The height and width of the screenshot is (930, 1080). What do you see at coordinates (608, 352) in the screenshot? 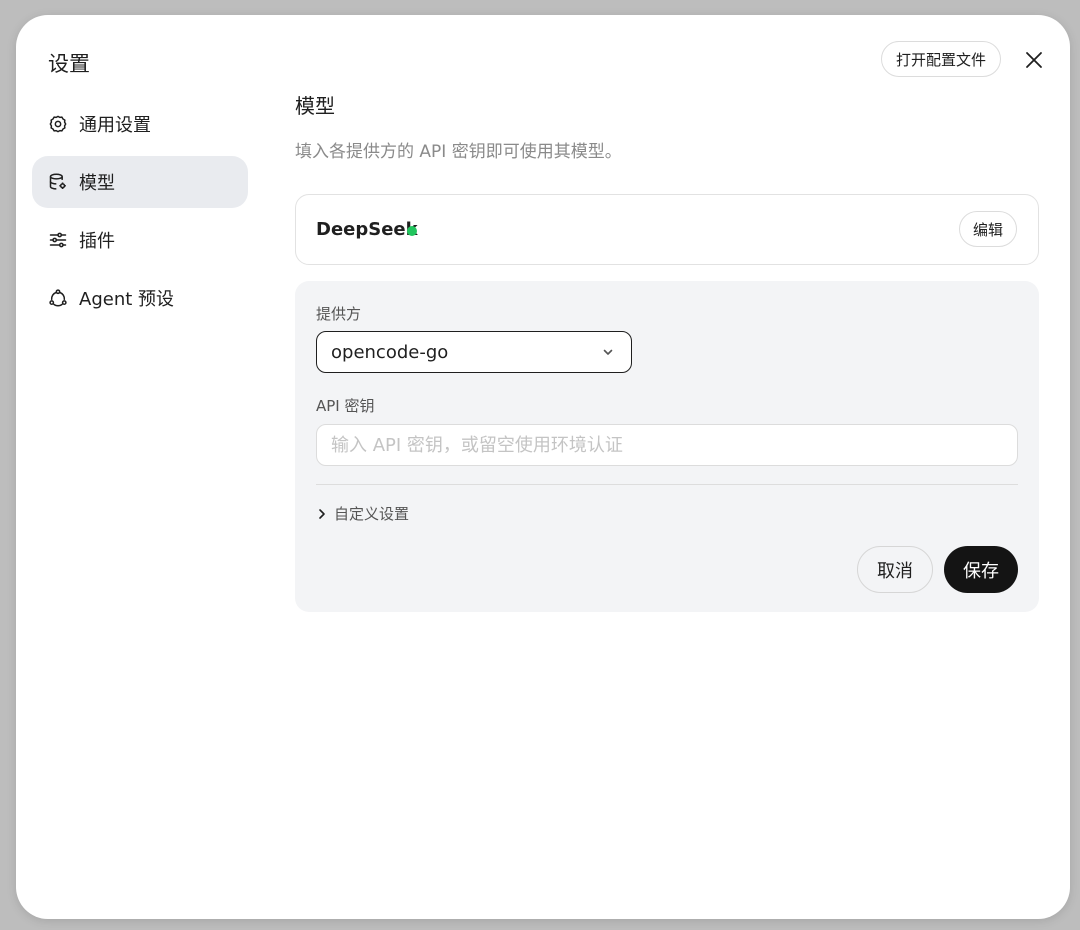
I see `chevron-down-icon` at bounding box center [608, 352].